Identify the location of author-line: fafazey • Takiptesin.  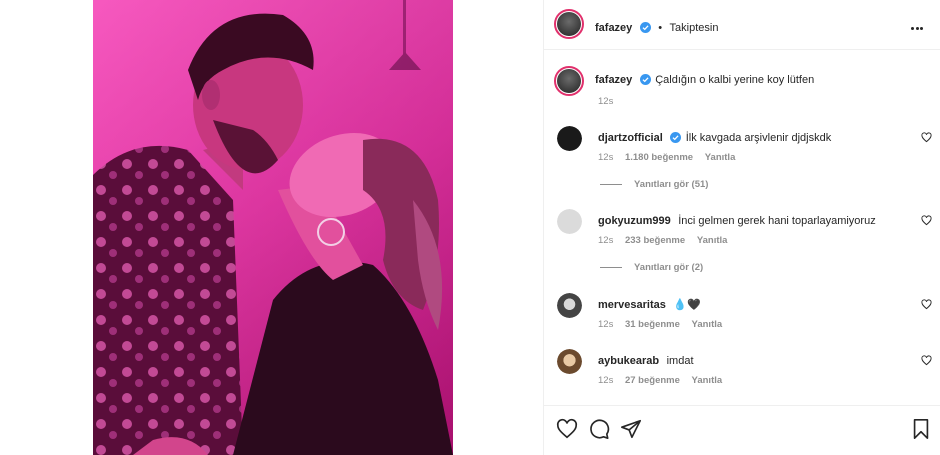
(656, 27).